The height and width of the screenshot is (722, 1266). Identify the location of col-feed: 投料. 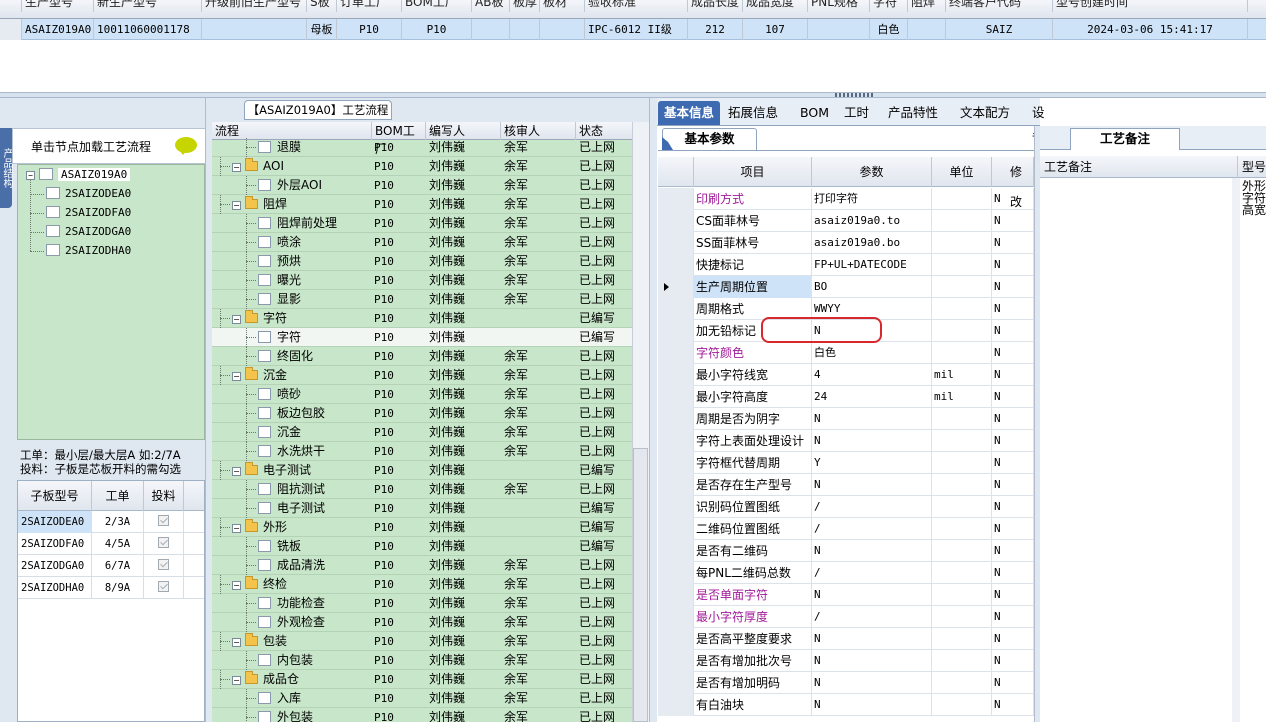
(164, 496).